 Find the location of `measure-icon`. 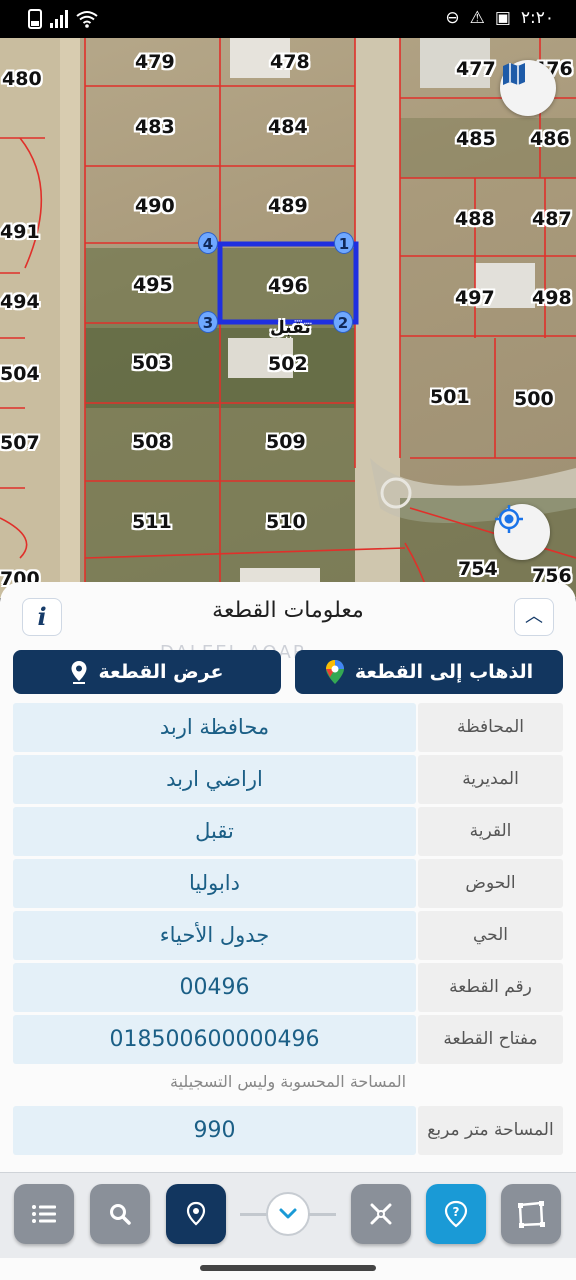

measure-icon is located at coordinates (381, 1214).